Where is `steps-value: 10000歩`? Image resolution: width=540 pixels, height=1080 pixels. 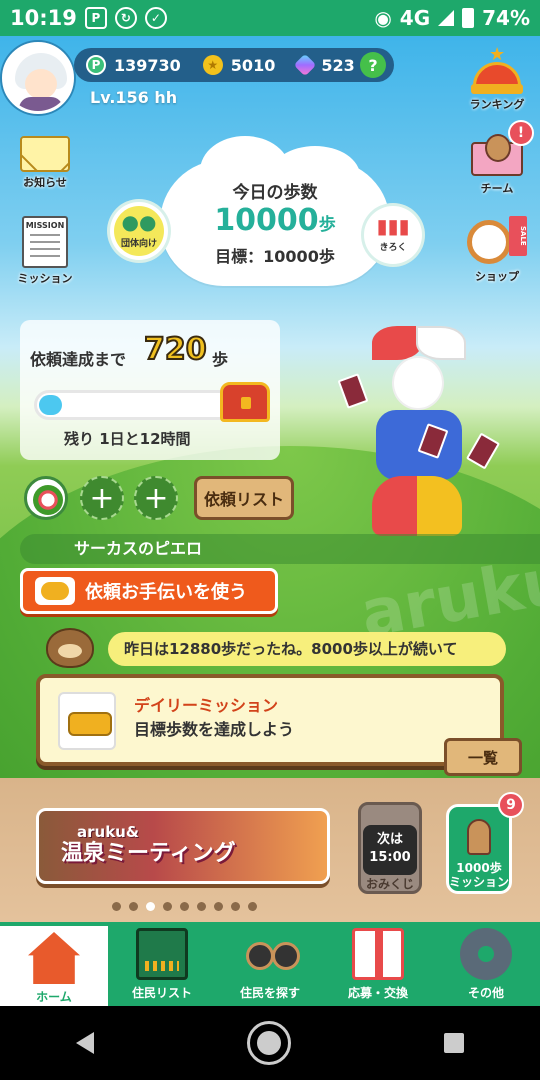
steps-value: 10000歩 is located at coordinates (275, 223).